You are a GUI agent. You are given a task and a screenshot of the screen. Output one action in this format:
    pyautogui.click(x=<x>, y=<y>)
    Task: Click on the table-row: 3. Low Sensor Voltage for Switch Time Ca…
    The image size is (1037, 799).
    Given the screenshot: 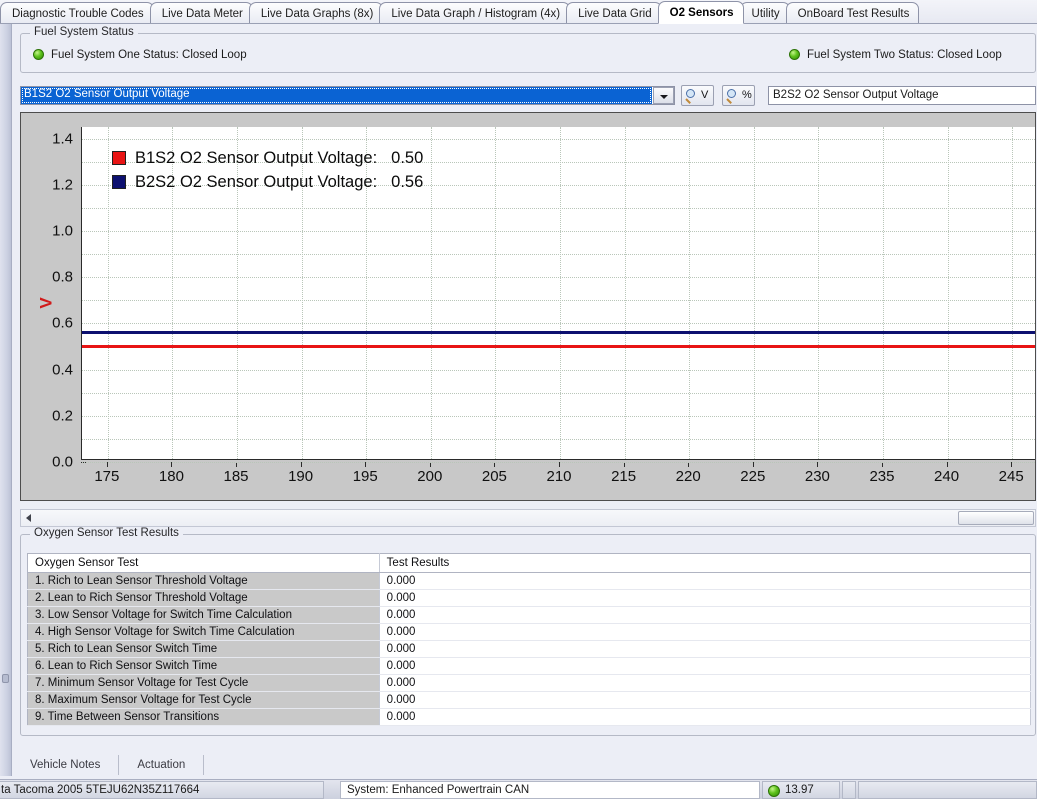 What is the action you would take?
    pyautogui.click(x=529, y=615)
    